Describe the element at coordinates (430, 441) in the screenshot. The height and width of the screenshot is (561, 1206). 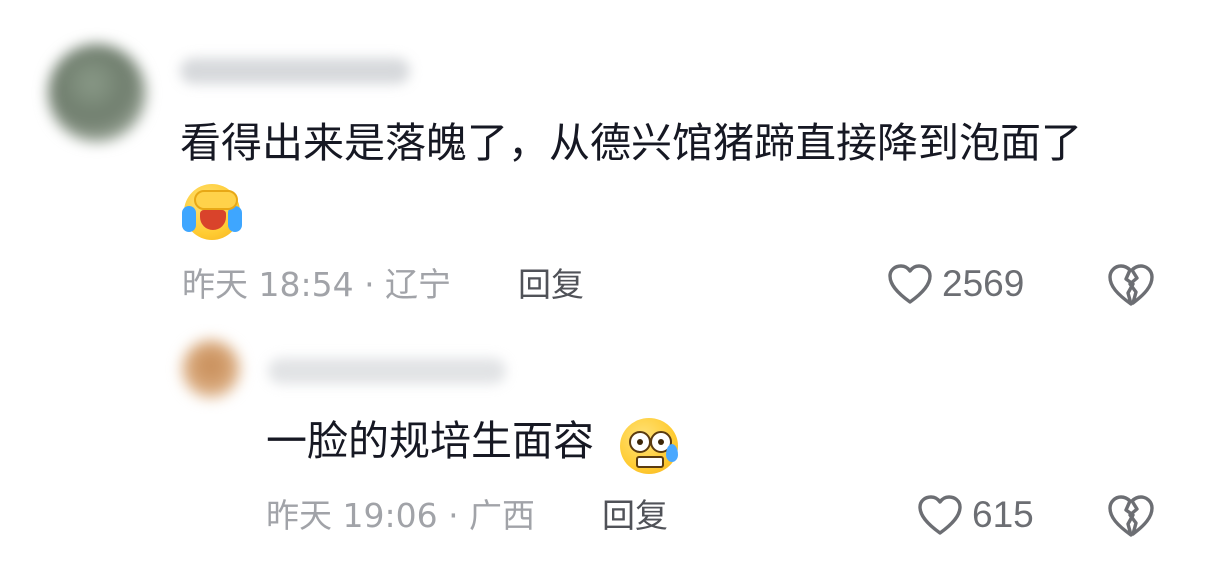
I see `reply-comment-text: 一脸的规培生面容` at that location.